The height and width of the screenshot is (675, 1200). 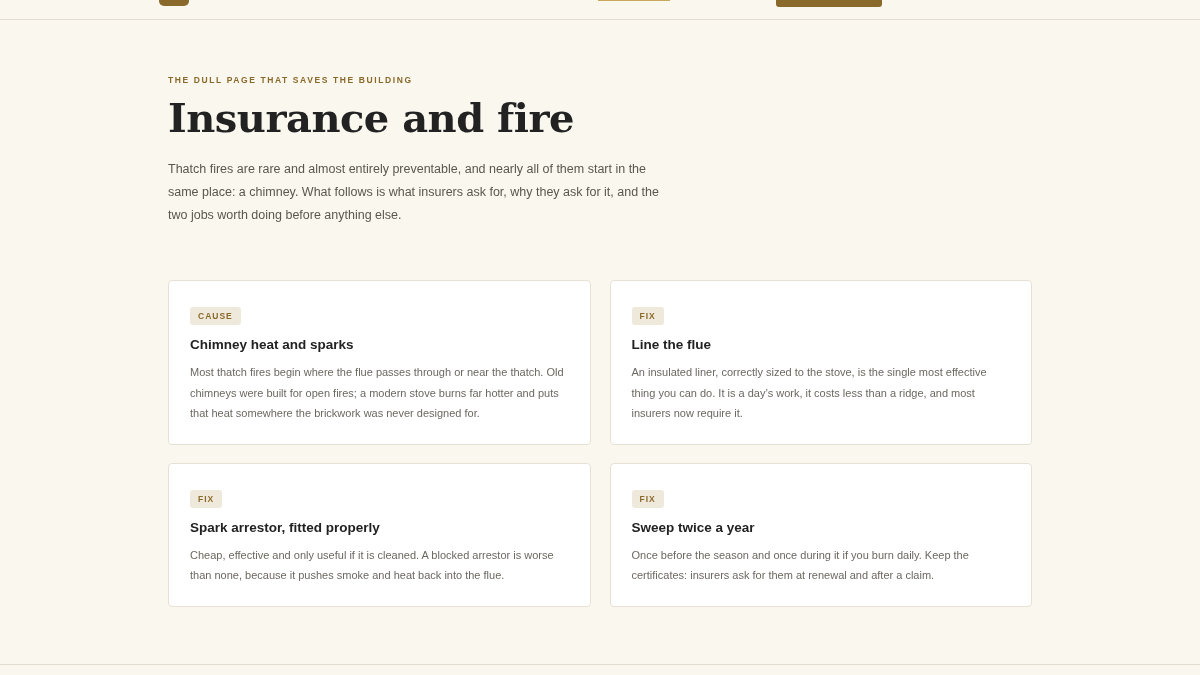 I want to click on card-text: Most thatch fires begin where the flue passes through or near the thatch. Old chimneys were built for open fires; a modern stove burns far hotter and puts that heat somewhere the brickwork was never designed for., so click(x=377, y=393).